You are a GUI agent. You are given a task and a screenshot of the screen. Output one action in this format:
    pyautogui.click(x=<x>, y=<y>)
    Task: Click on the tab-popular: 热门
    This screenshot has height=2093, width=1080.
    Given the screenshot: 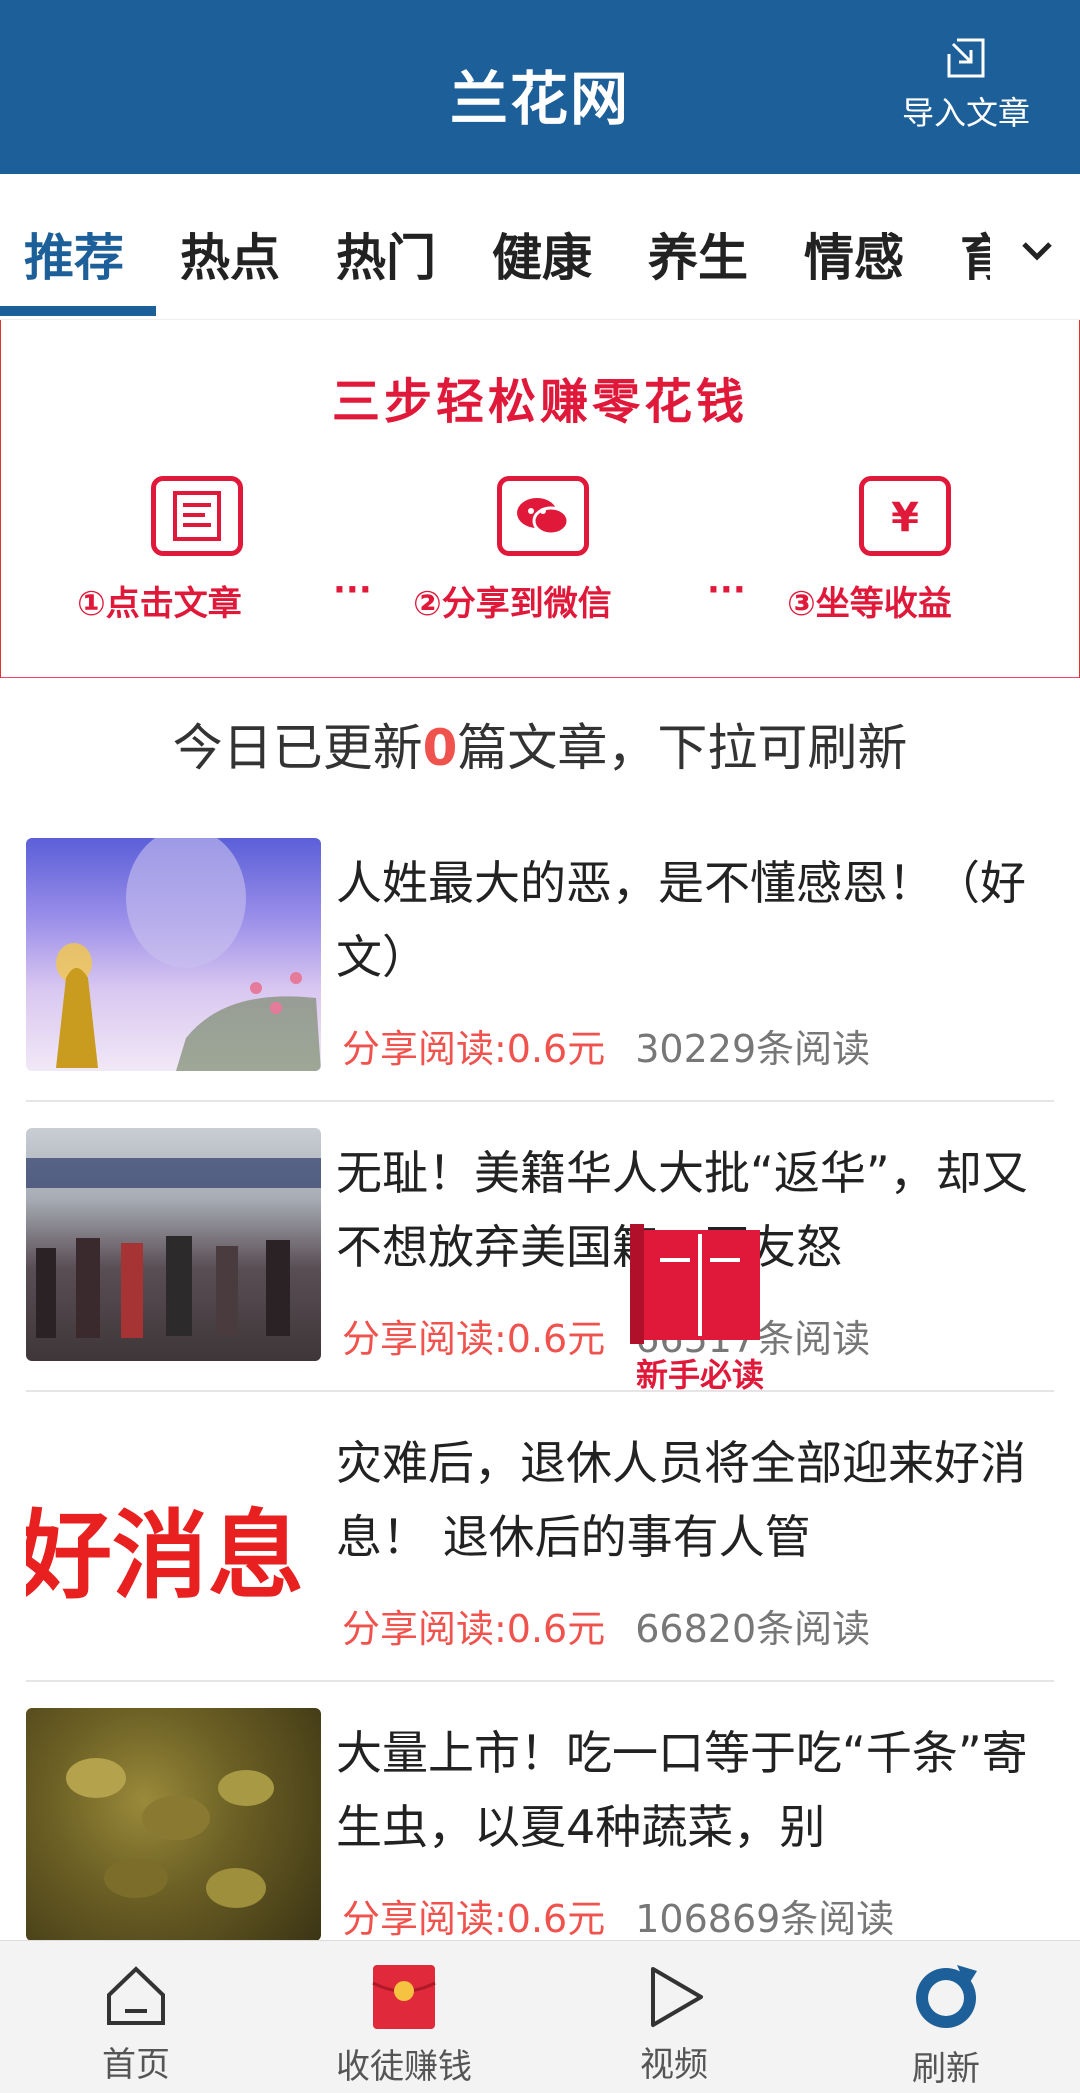 What is the action you would take?
    pyautogui.click(x=386, y=254)
    